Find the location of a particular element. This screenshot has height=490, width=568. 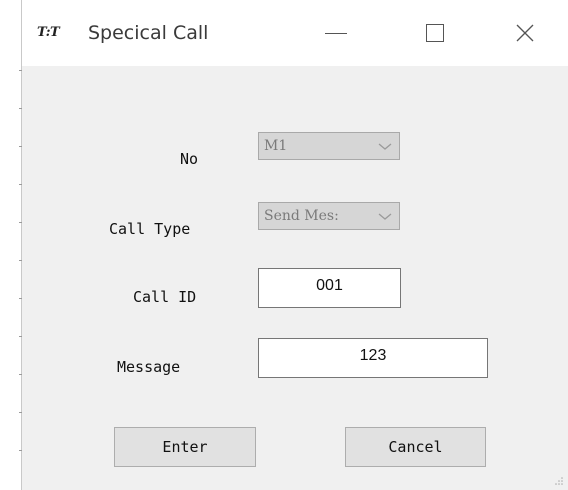

call-id-label: Call ID is located at coordinates (165, 297).